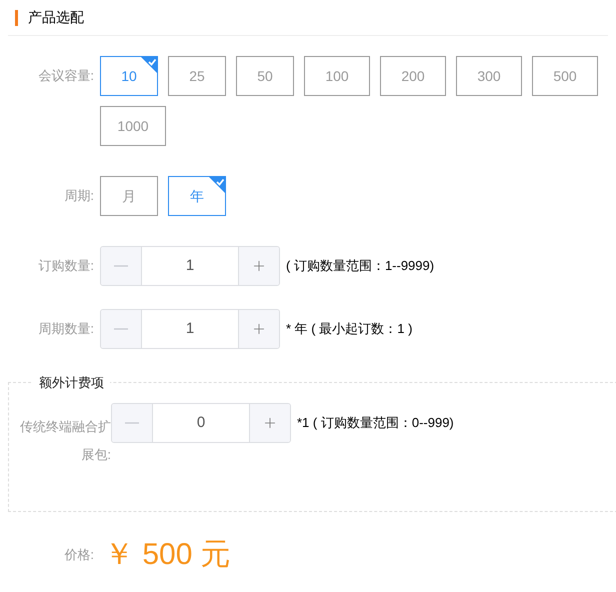 This screenshot has width=616, height=592. Describe the element at coordinates (129, 76) in the screenshot. I see `option-button: 10` at that location.